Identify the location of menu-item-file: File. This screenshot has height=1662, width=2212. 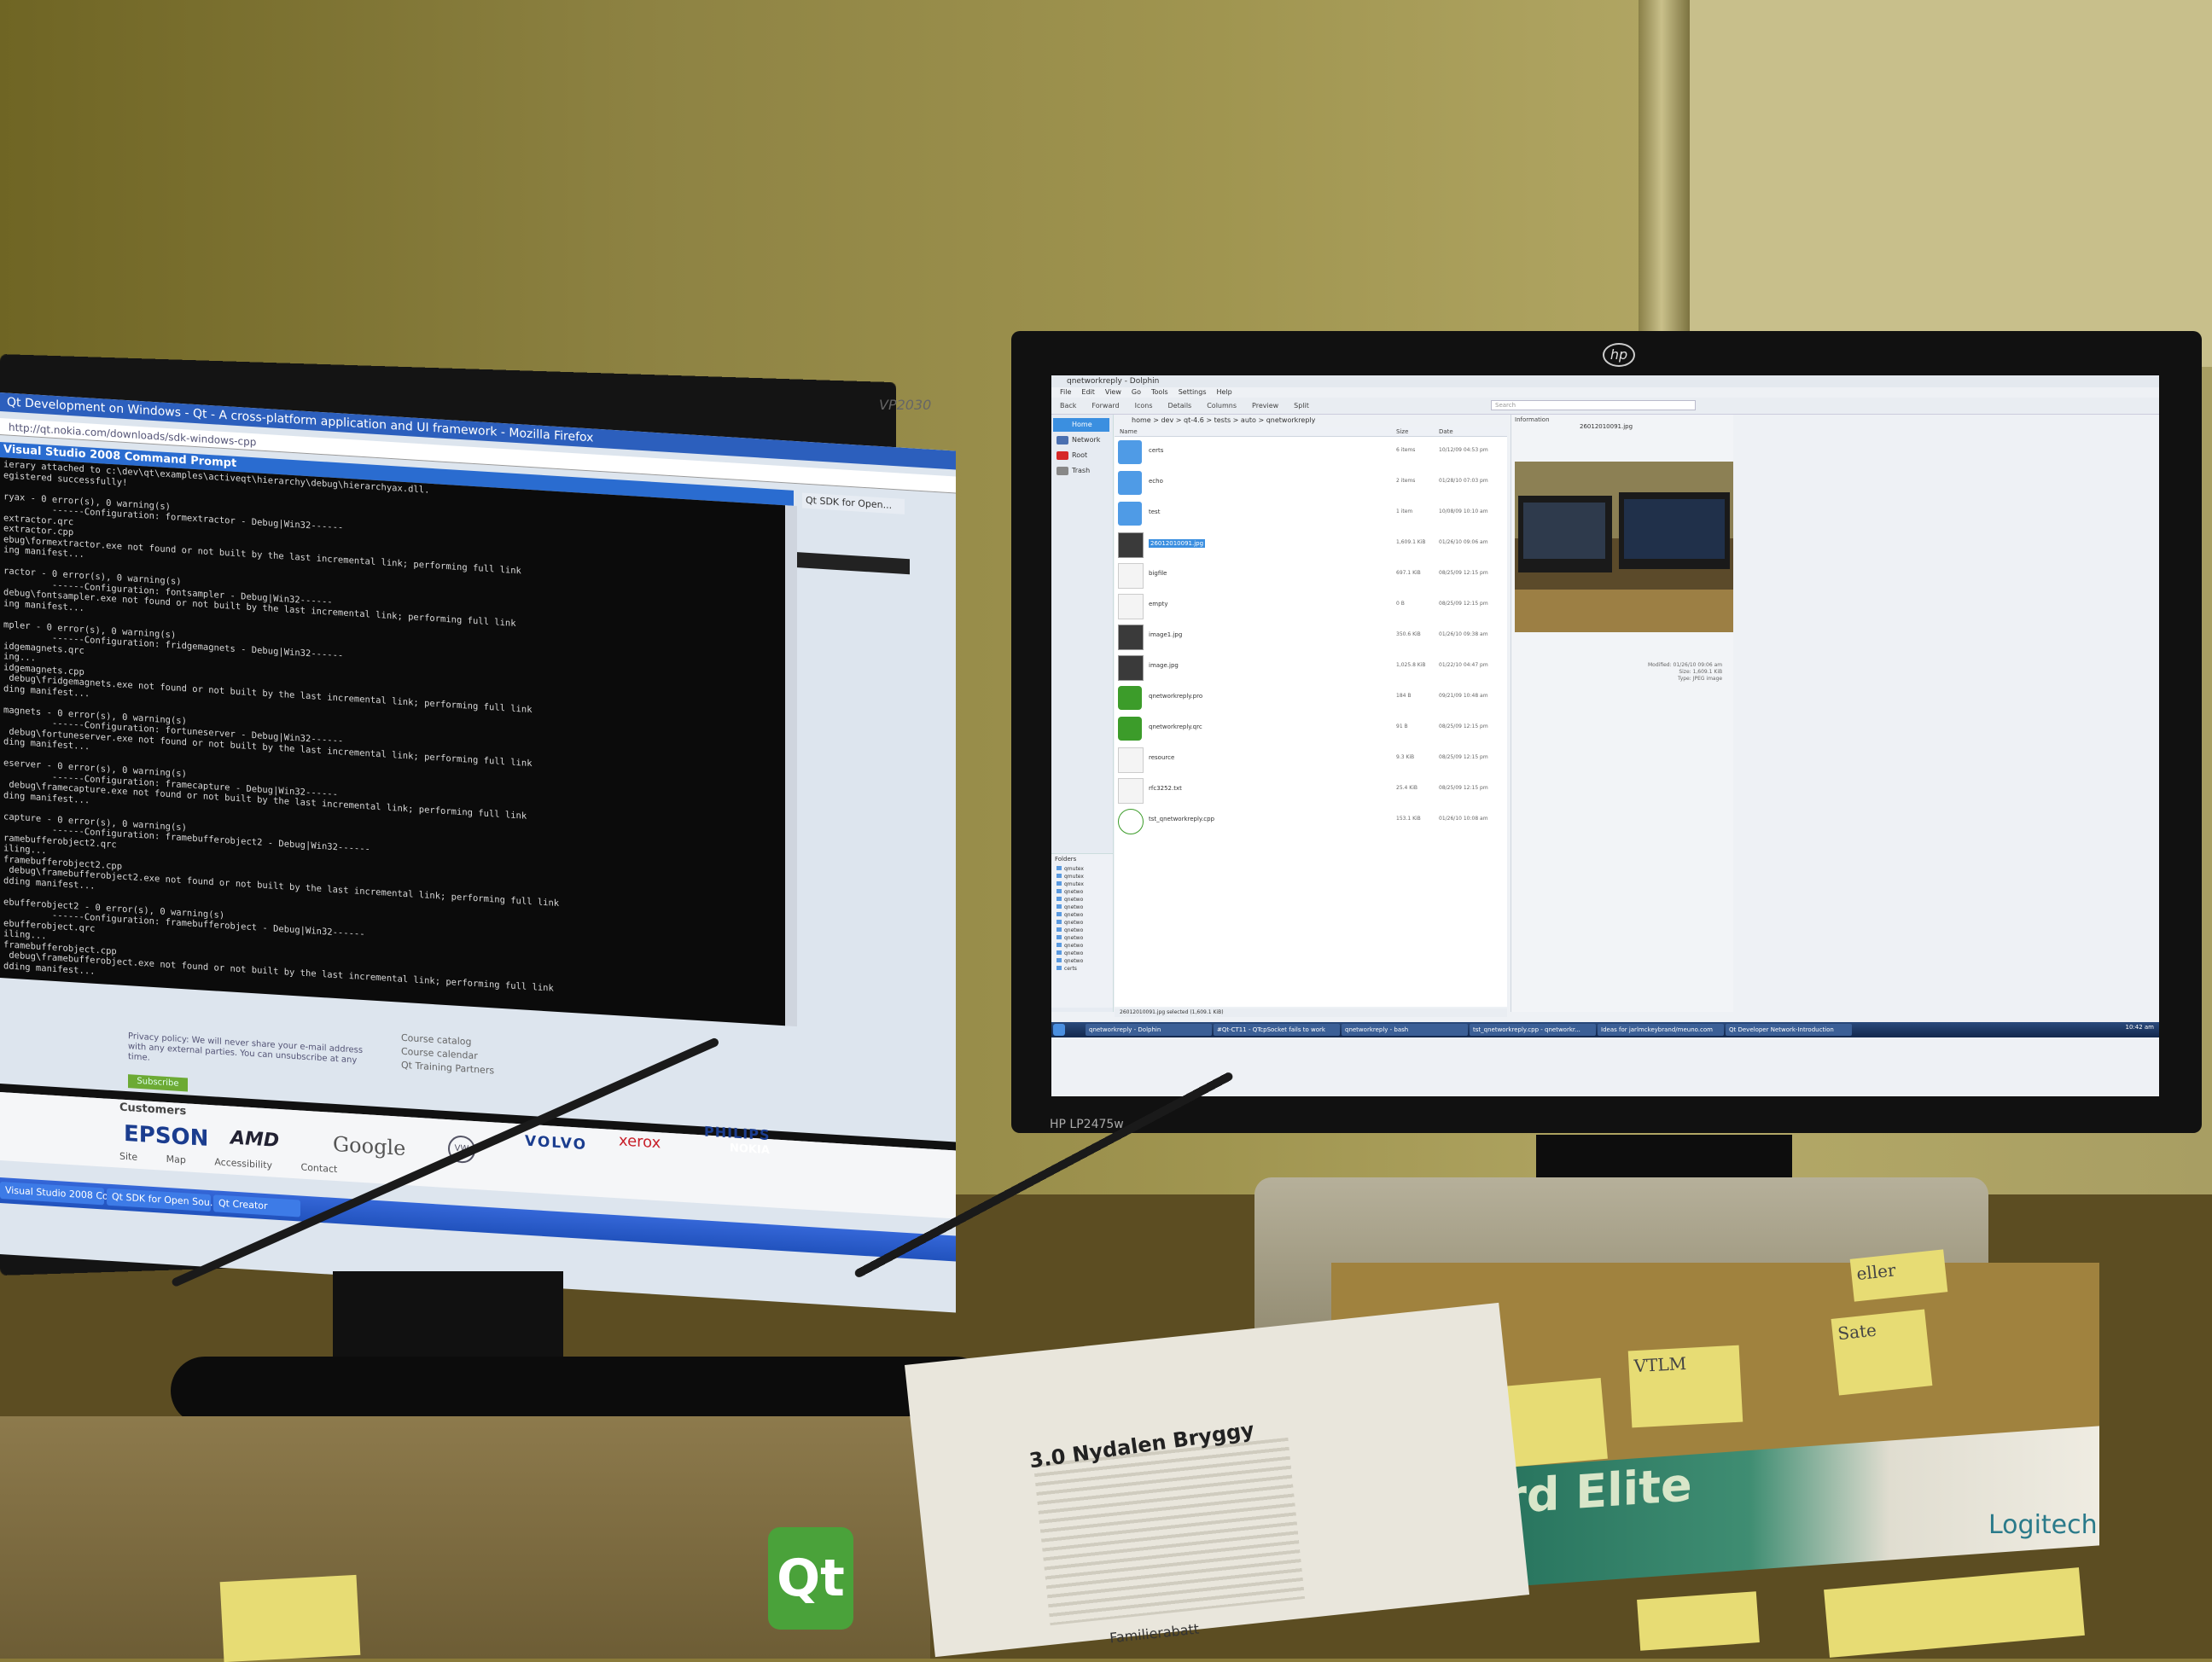
(1065, 392).